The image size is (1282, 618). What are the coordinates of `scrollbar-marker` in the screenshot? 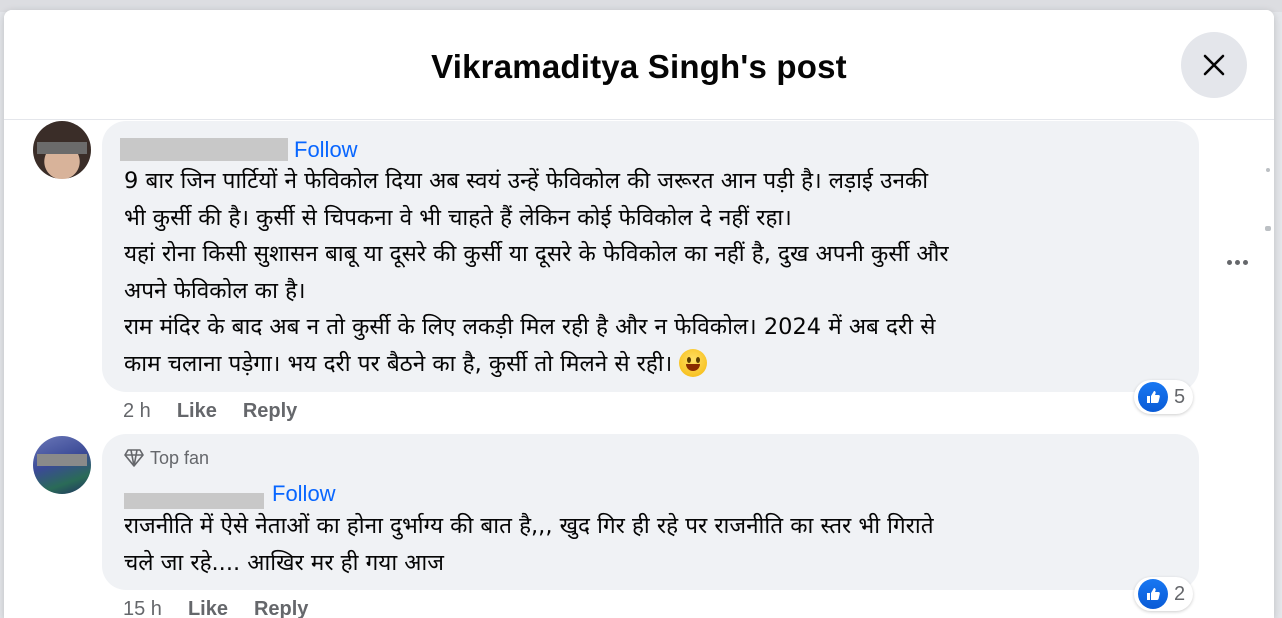 It's located at (1268, 170).